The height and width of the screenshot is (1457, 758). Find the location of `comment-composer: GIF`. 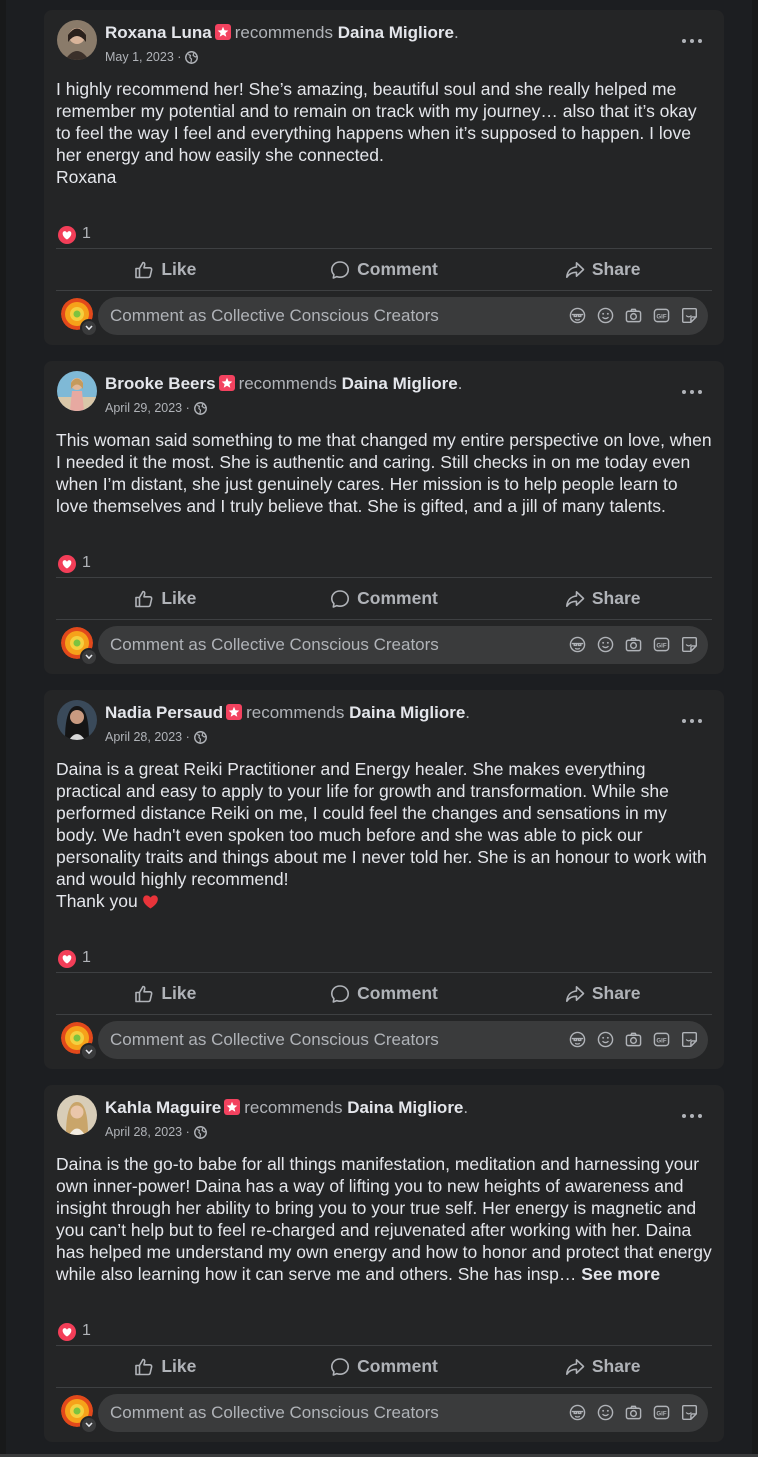

comment-composer: GIF is located at coordinates (384, 647).